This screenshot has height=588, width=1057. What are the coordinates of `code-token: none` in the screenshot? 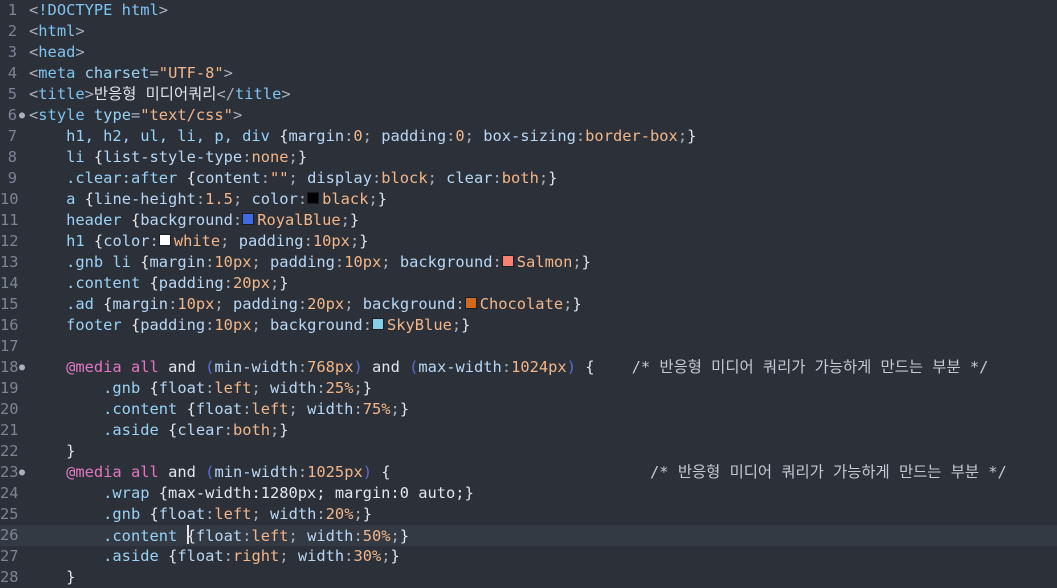 It's located at (270, 157).